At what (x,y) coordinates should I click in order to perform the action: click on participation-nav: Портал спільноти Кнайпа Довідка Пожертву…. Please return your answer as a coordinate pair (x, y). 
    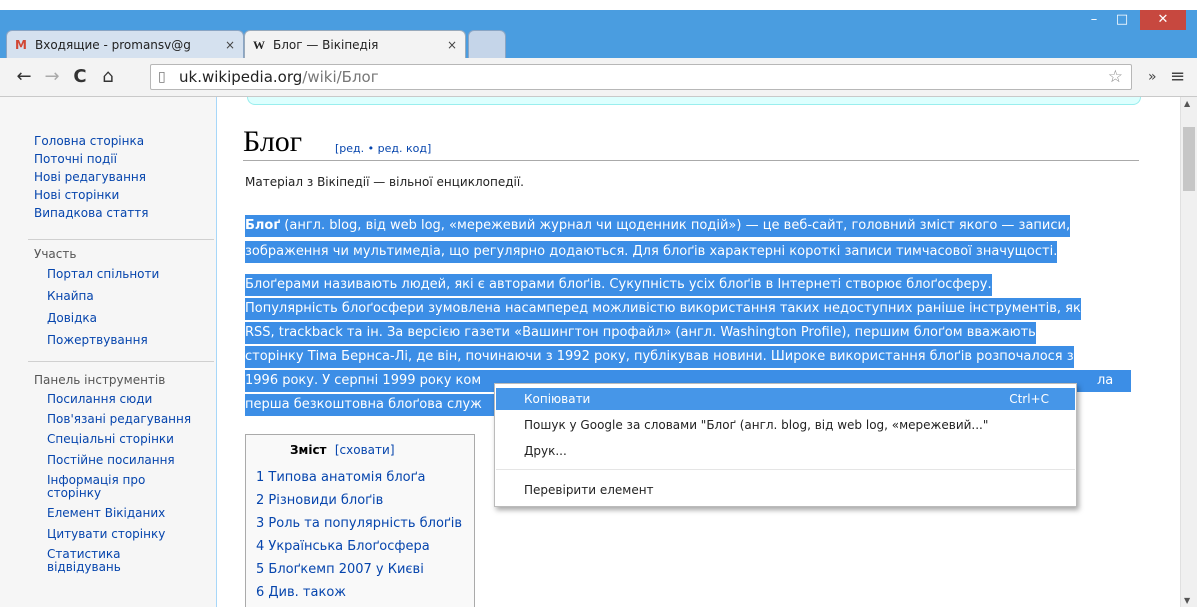
    Looking at the image, I should click on (130, 307).